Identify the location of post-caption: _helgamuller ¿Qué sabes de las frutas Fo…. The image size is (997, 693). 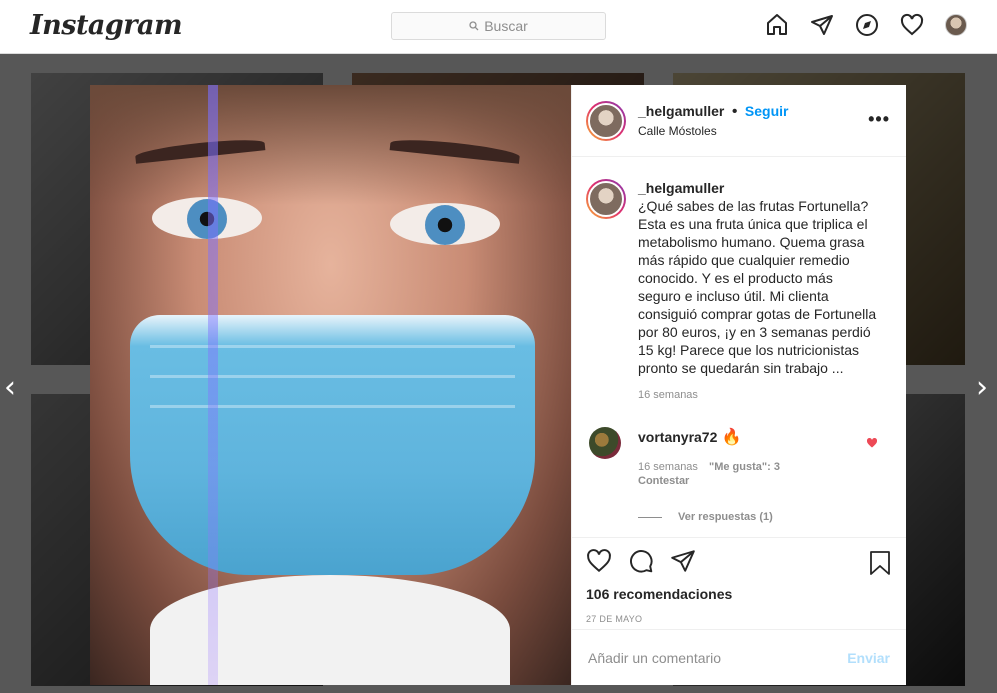
(739, 278).